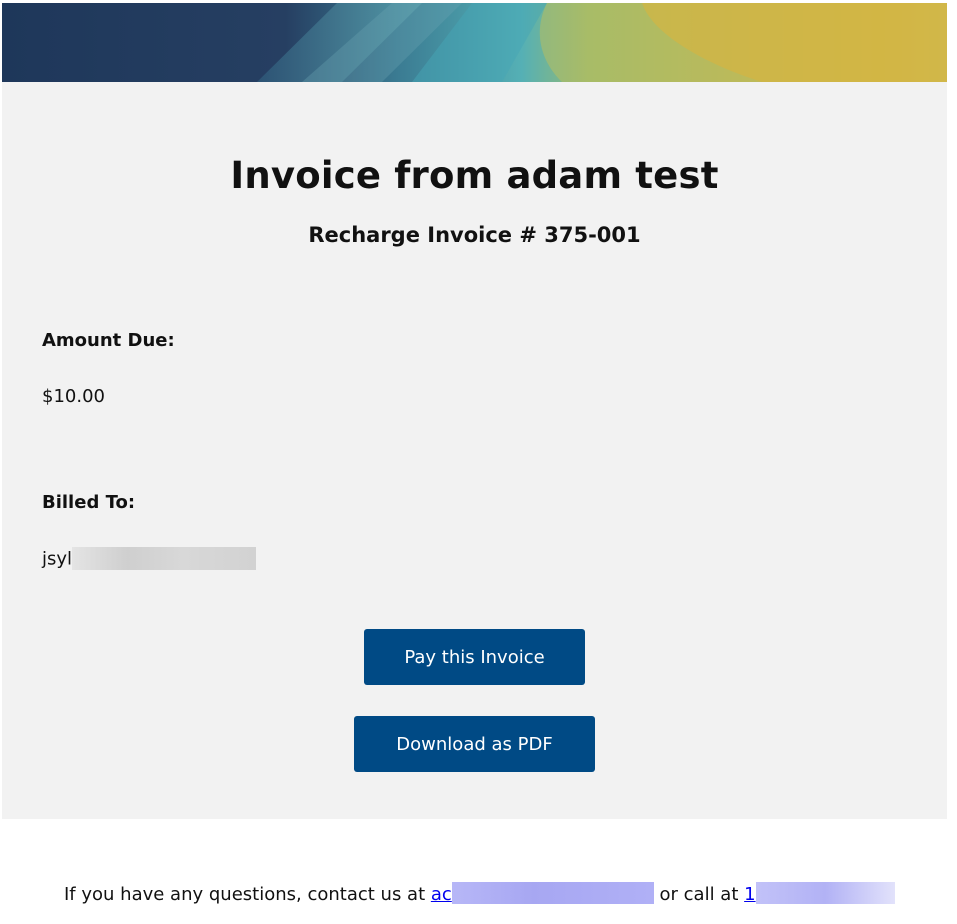 The height and width of the screenshot is (924, 957). I want to click on support-email-link: ac, so click(542, 893).